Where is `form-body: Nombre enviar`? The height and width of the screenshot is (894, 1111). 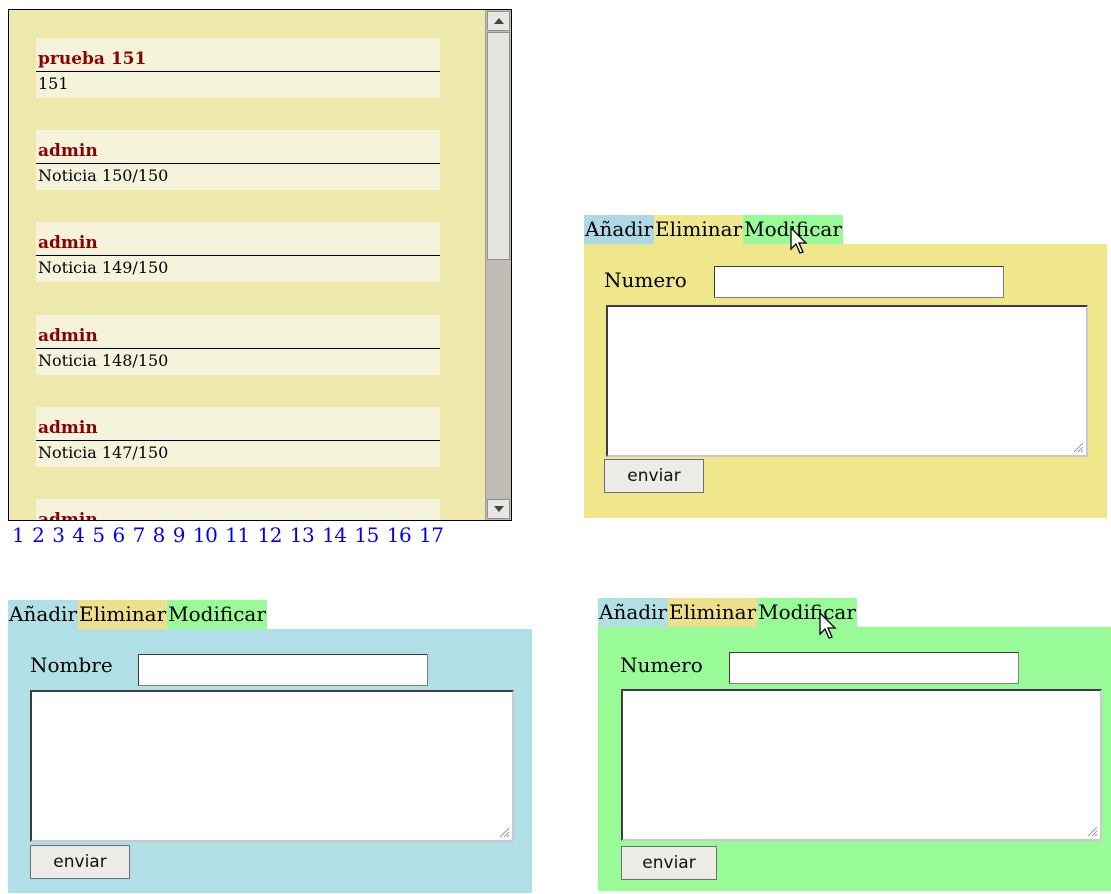 form-body: Nombre enviar is located at coordinates (270, 761).